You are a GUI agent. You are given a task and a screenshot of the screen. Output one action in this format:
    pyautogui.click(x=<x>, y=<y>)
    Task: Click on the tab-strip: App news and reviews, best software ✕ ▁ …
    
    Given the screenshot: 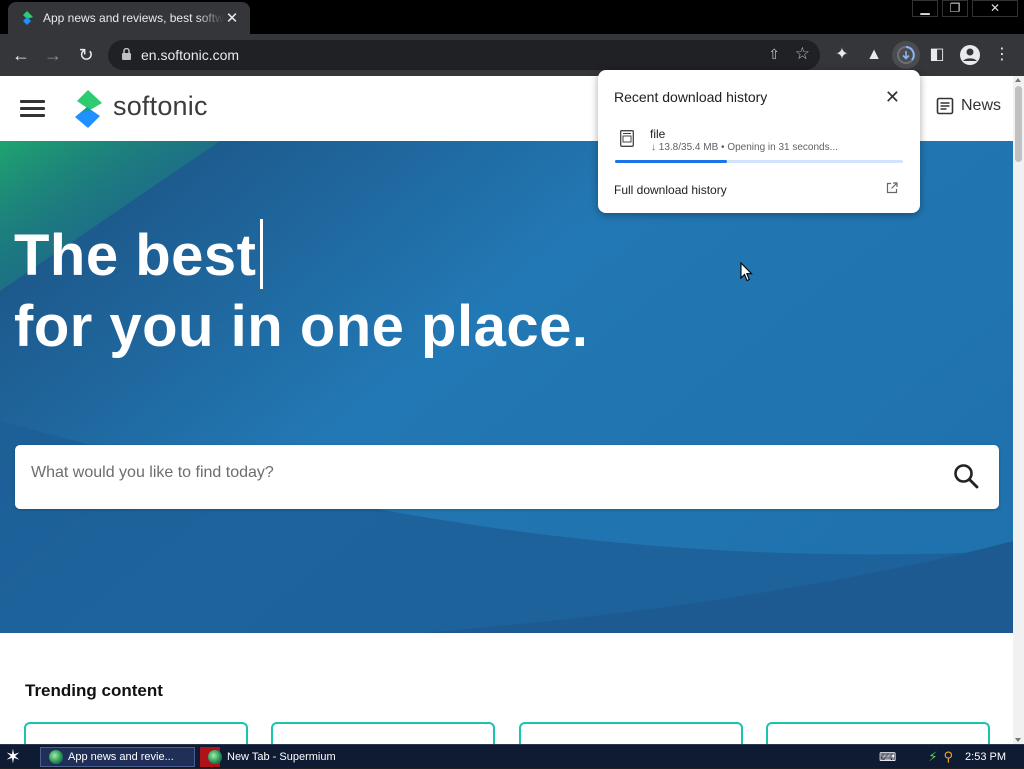 What is the action you would take?
    pyautogui.click(x=512, y=17)
    